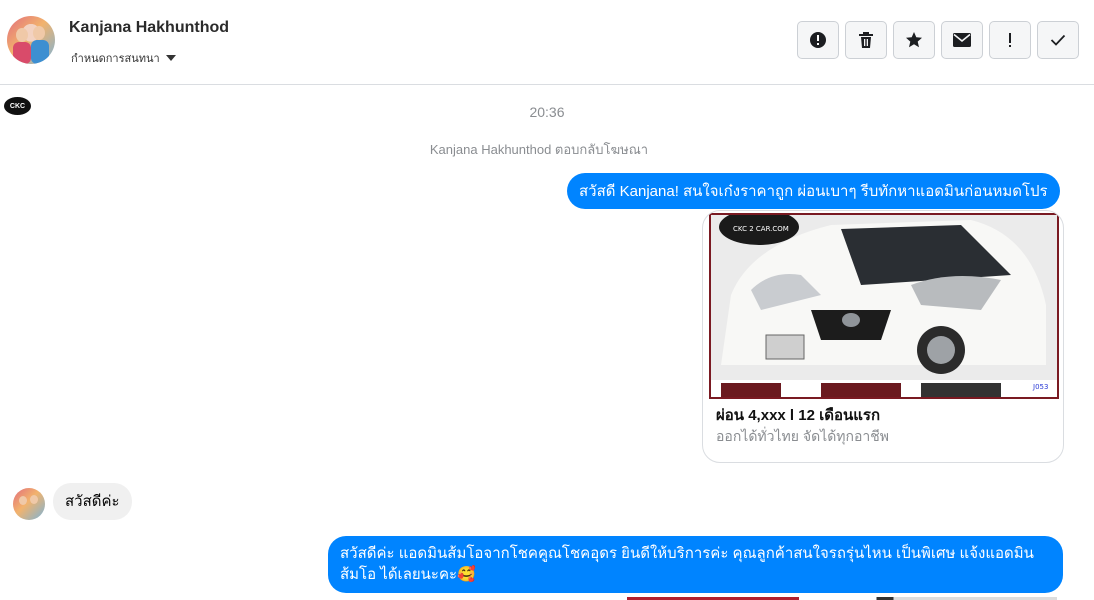 This screenshot has width=1094, height=600. What do you see at coordinates (761, 229) in the screenshot?
I see `ad-watermark: CKC 2 CAR.COM` at bounding box center [761, 229].